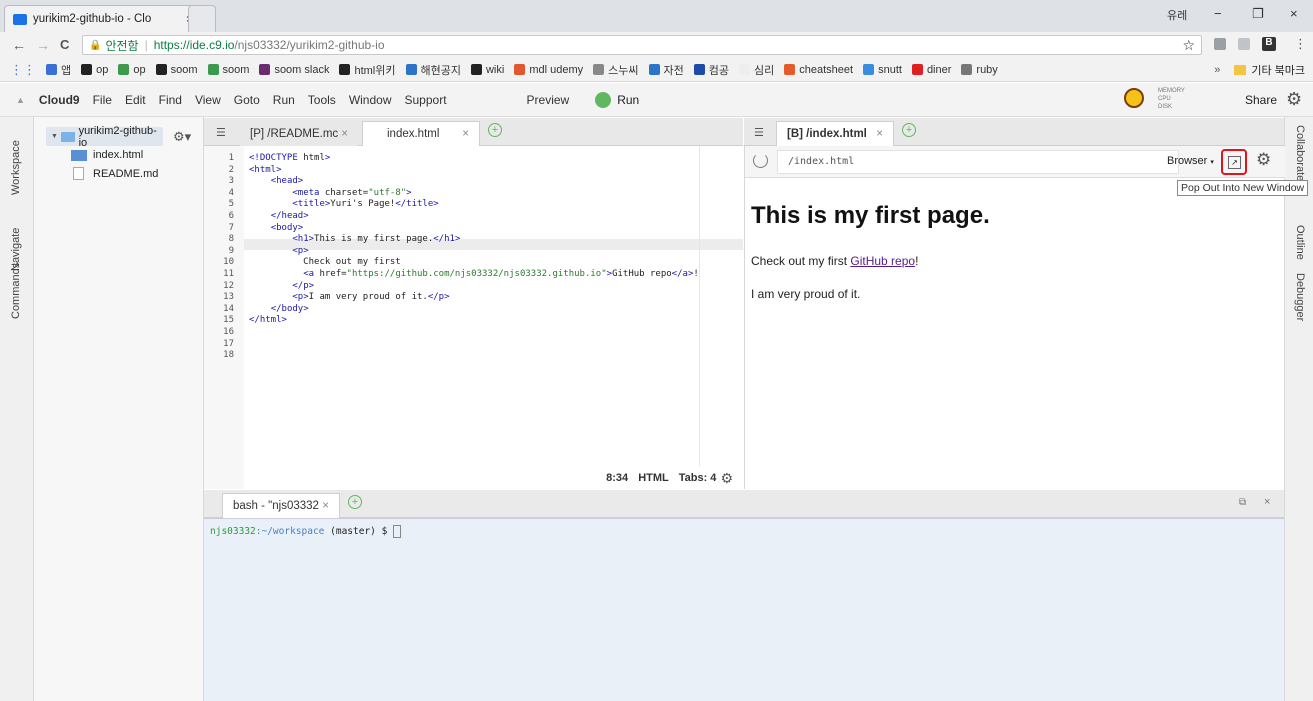 The height and width of the screenshot is (701, 1313). Describe the element at coordinates (16, 167) in the screenshot. I see `workspace-panel-button: Workspace` at that location.